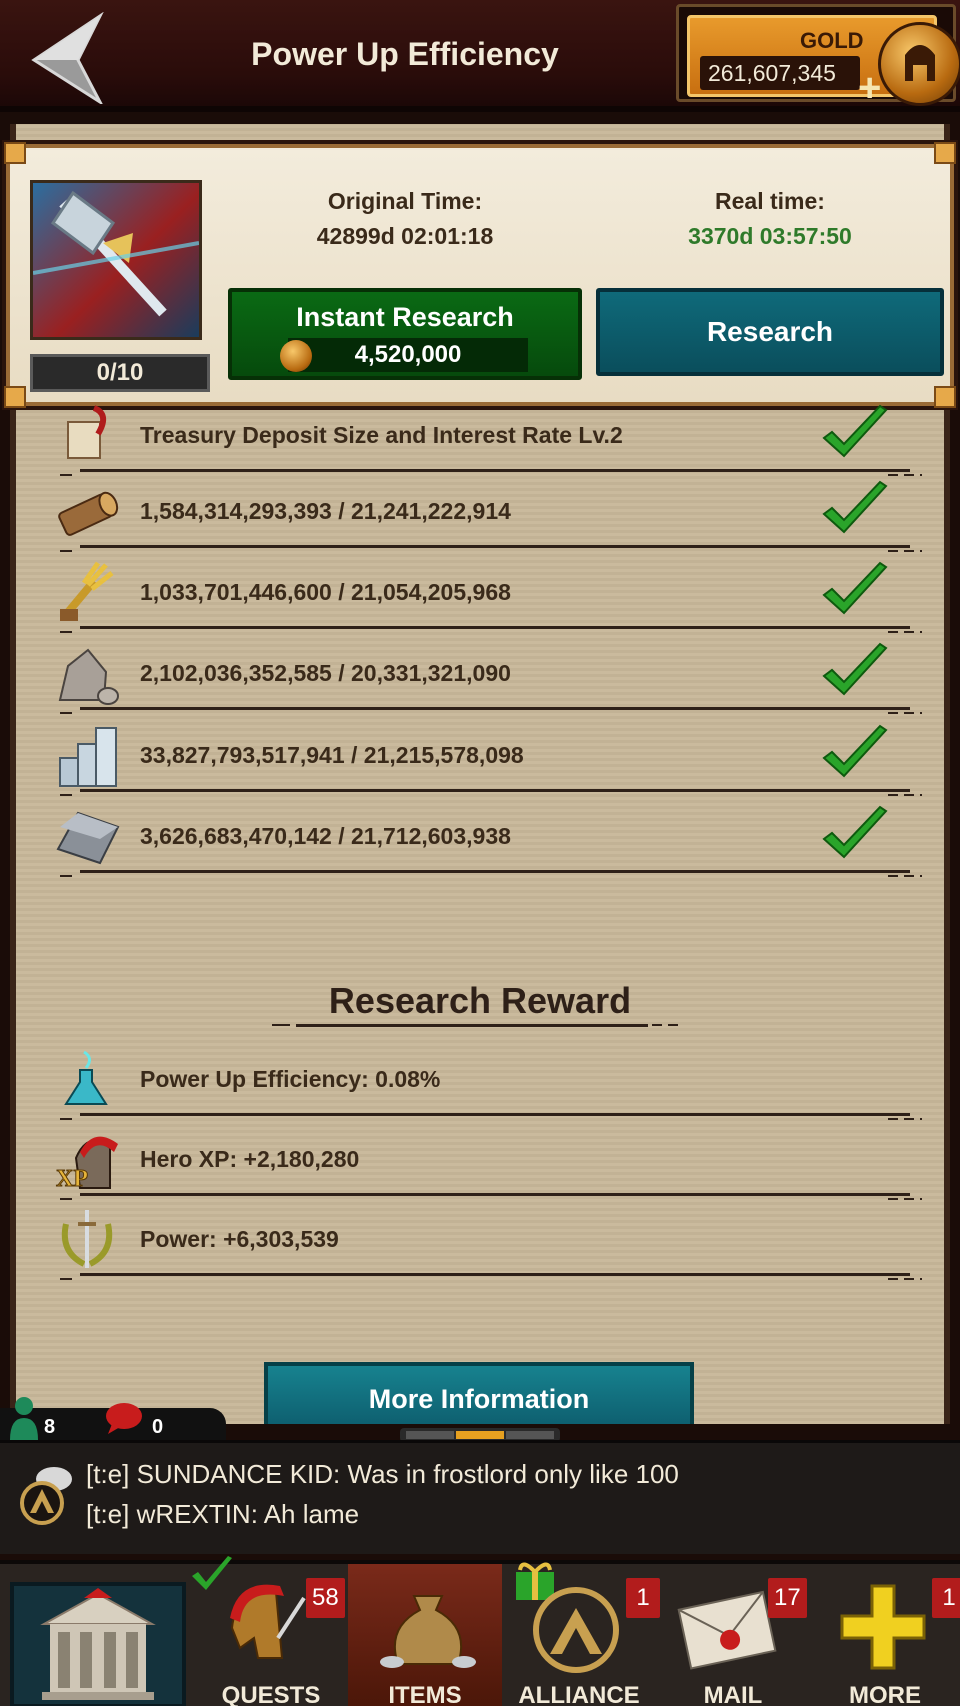  I want to click on more-information-button: More Information, so click(479, 1393).